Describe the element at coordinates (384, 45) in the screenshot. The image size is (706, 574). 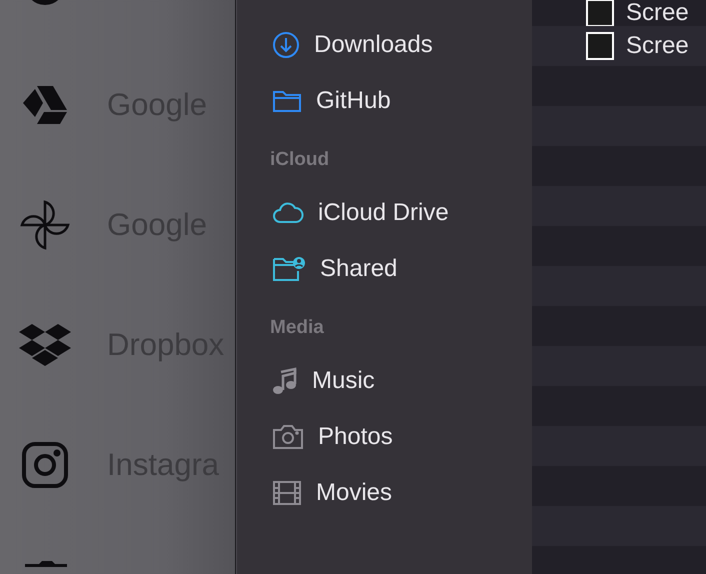
I see `sidebar-item: Downloads` at that location.